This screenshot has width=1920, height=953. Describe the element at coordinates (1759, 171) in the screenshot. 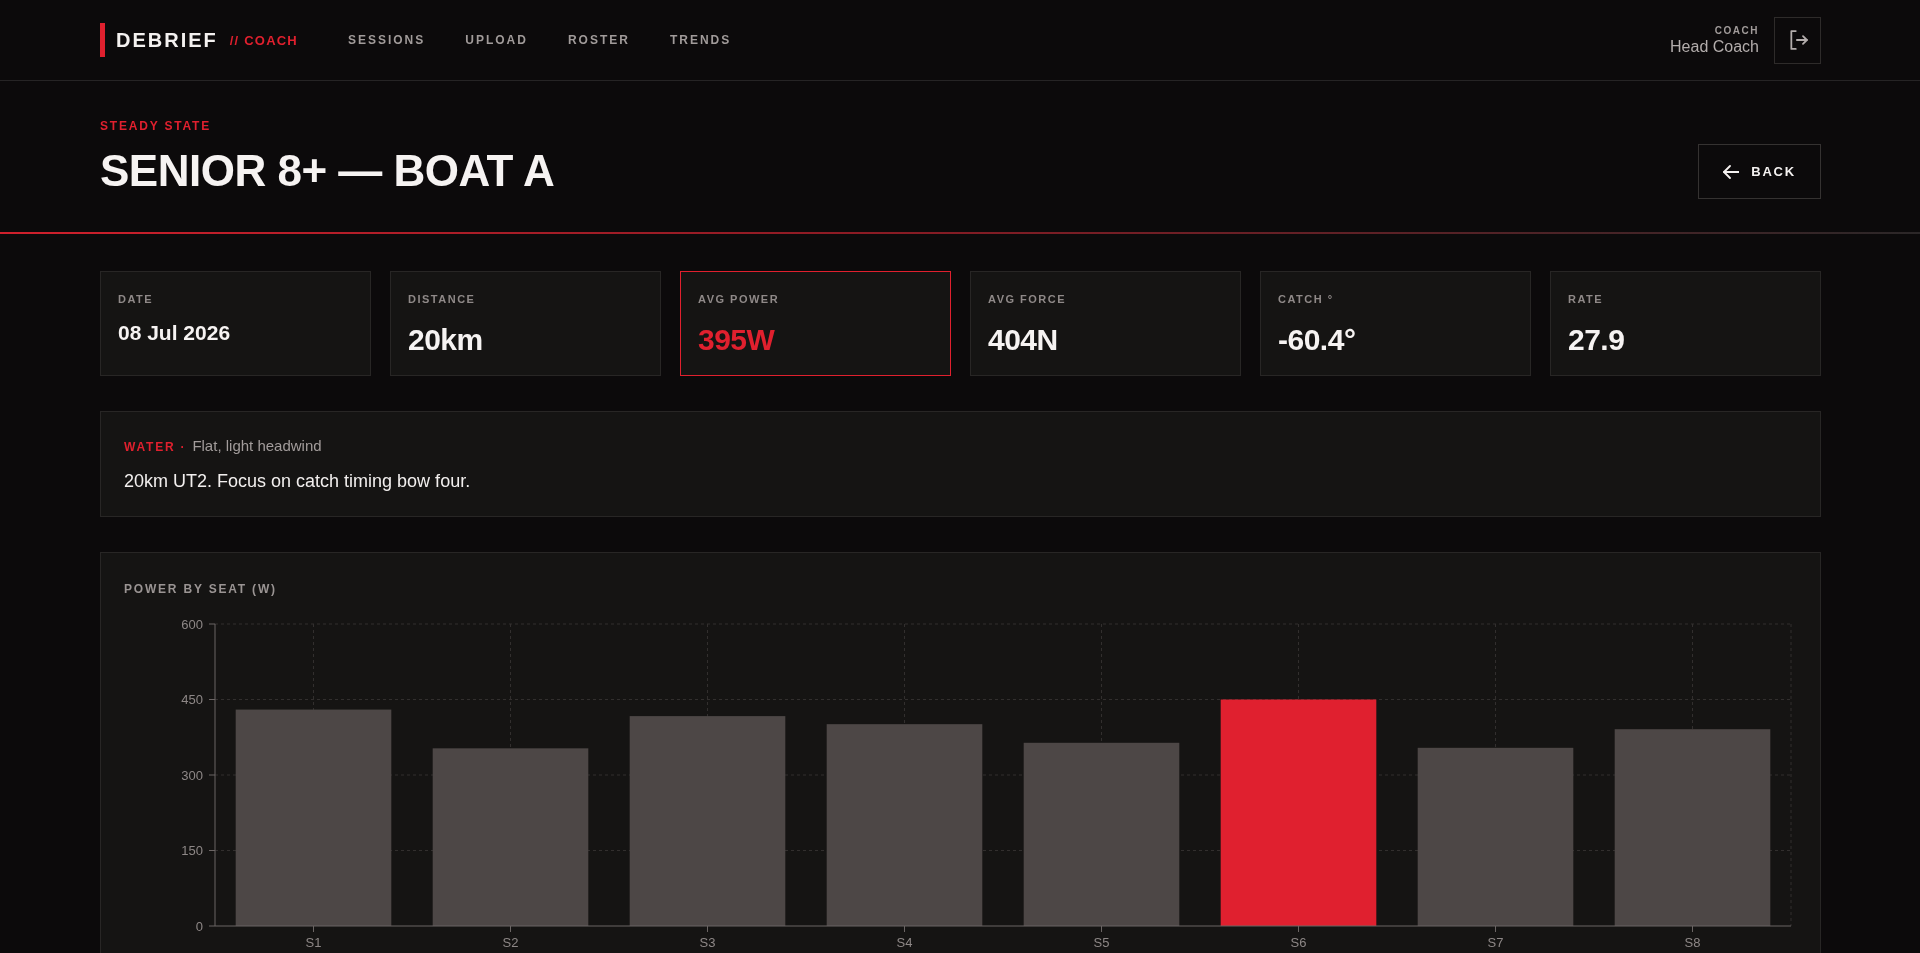

I see `back-button: BACK` at that location.